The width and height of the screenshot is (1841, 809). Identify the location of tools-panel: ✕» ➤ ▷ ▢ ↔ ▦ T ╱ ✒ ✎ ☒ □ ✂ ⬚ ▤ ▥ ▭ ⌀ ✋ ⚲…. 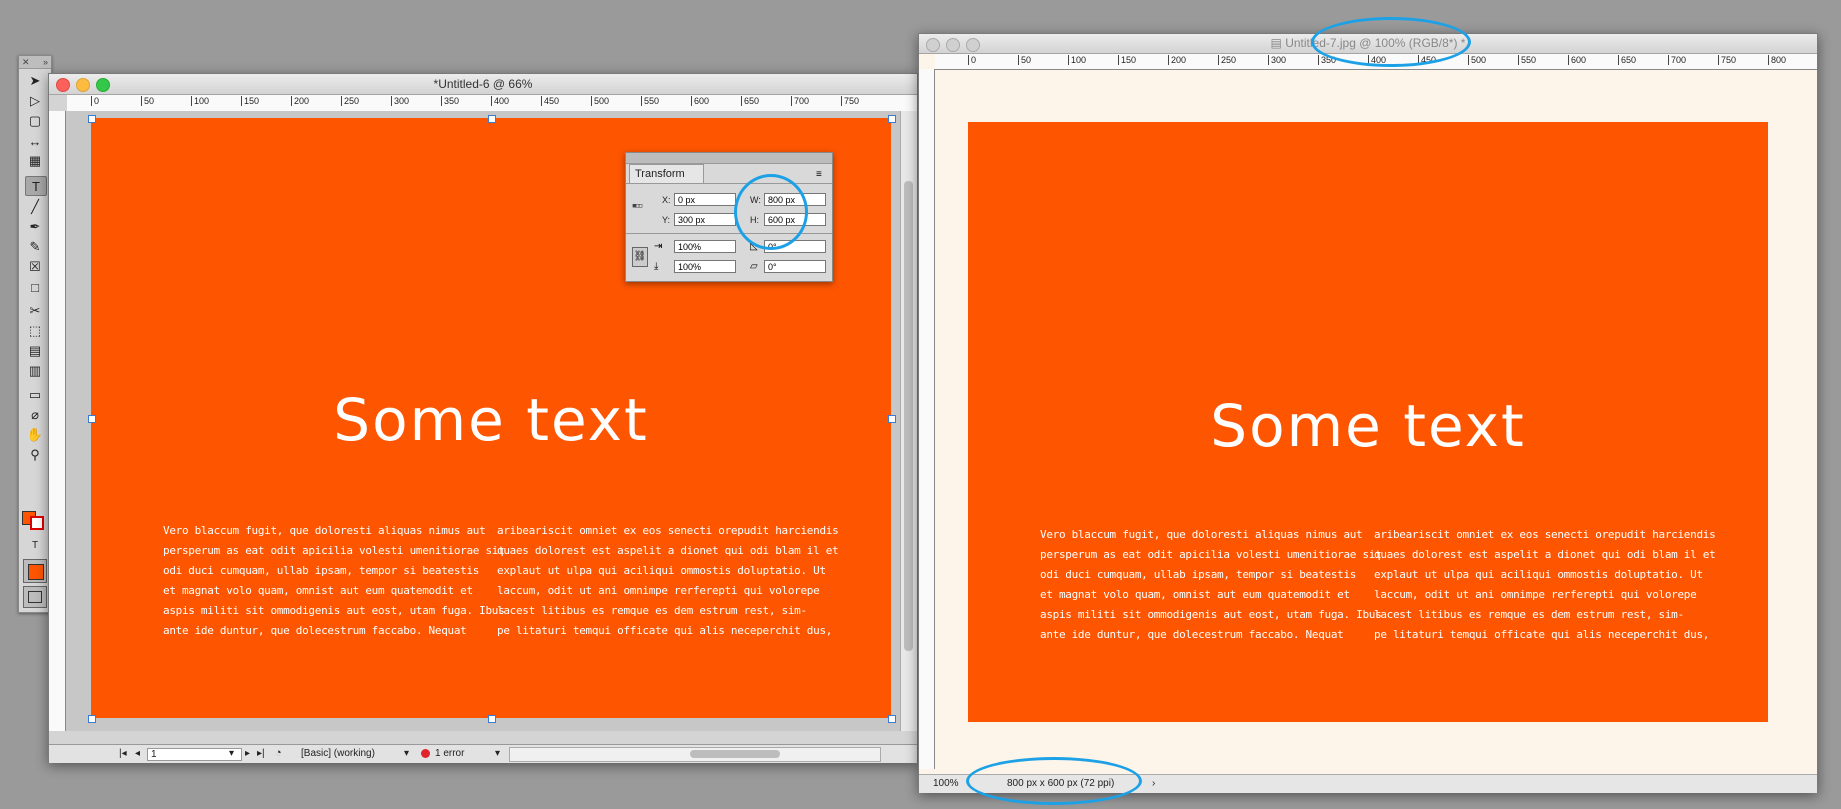
(35, 334).